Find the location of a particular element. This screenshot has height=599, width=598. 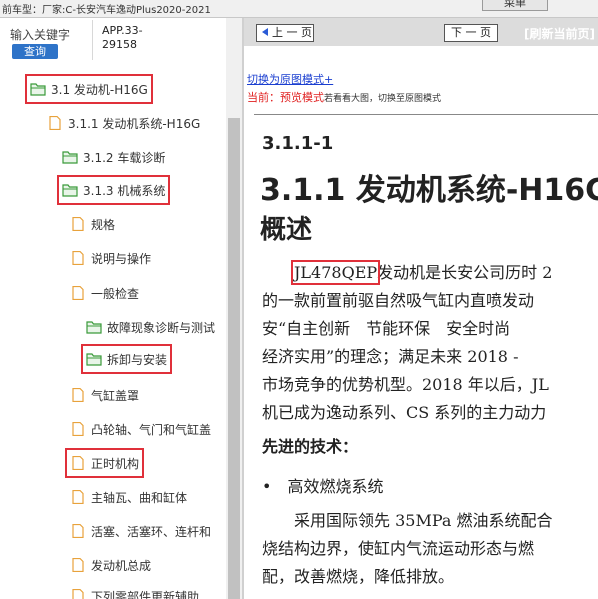

tree-item-parts-replacement: 下列零部件更新辅助 is located at coordinates (134, 592).